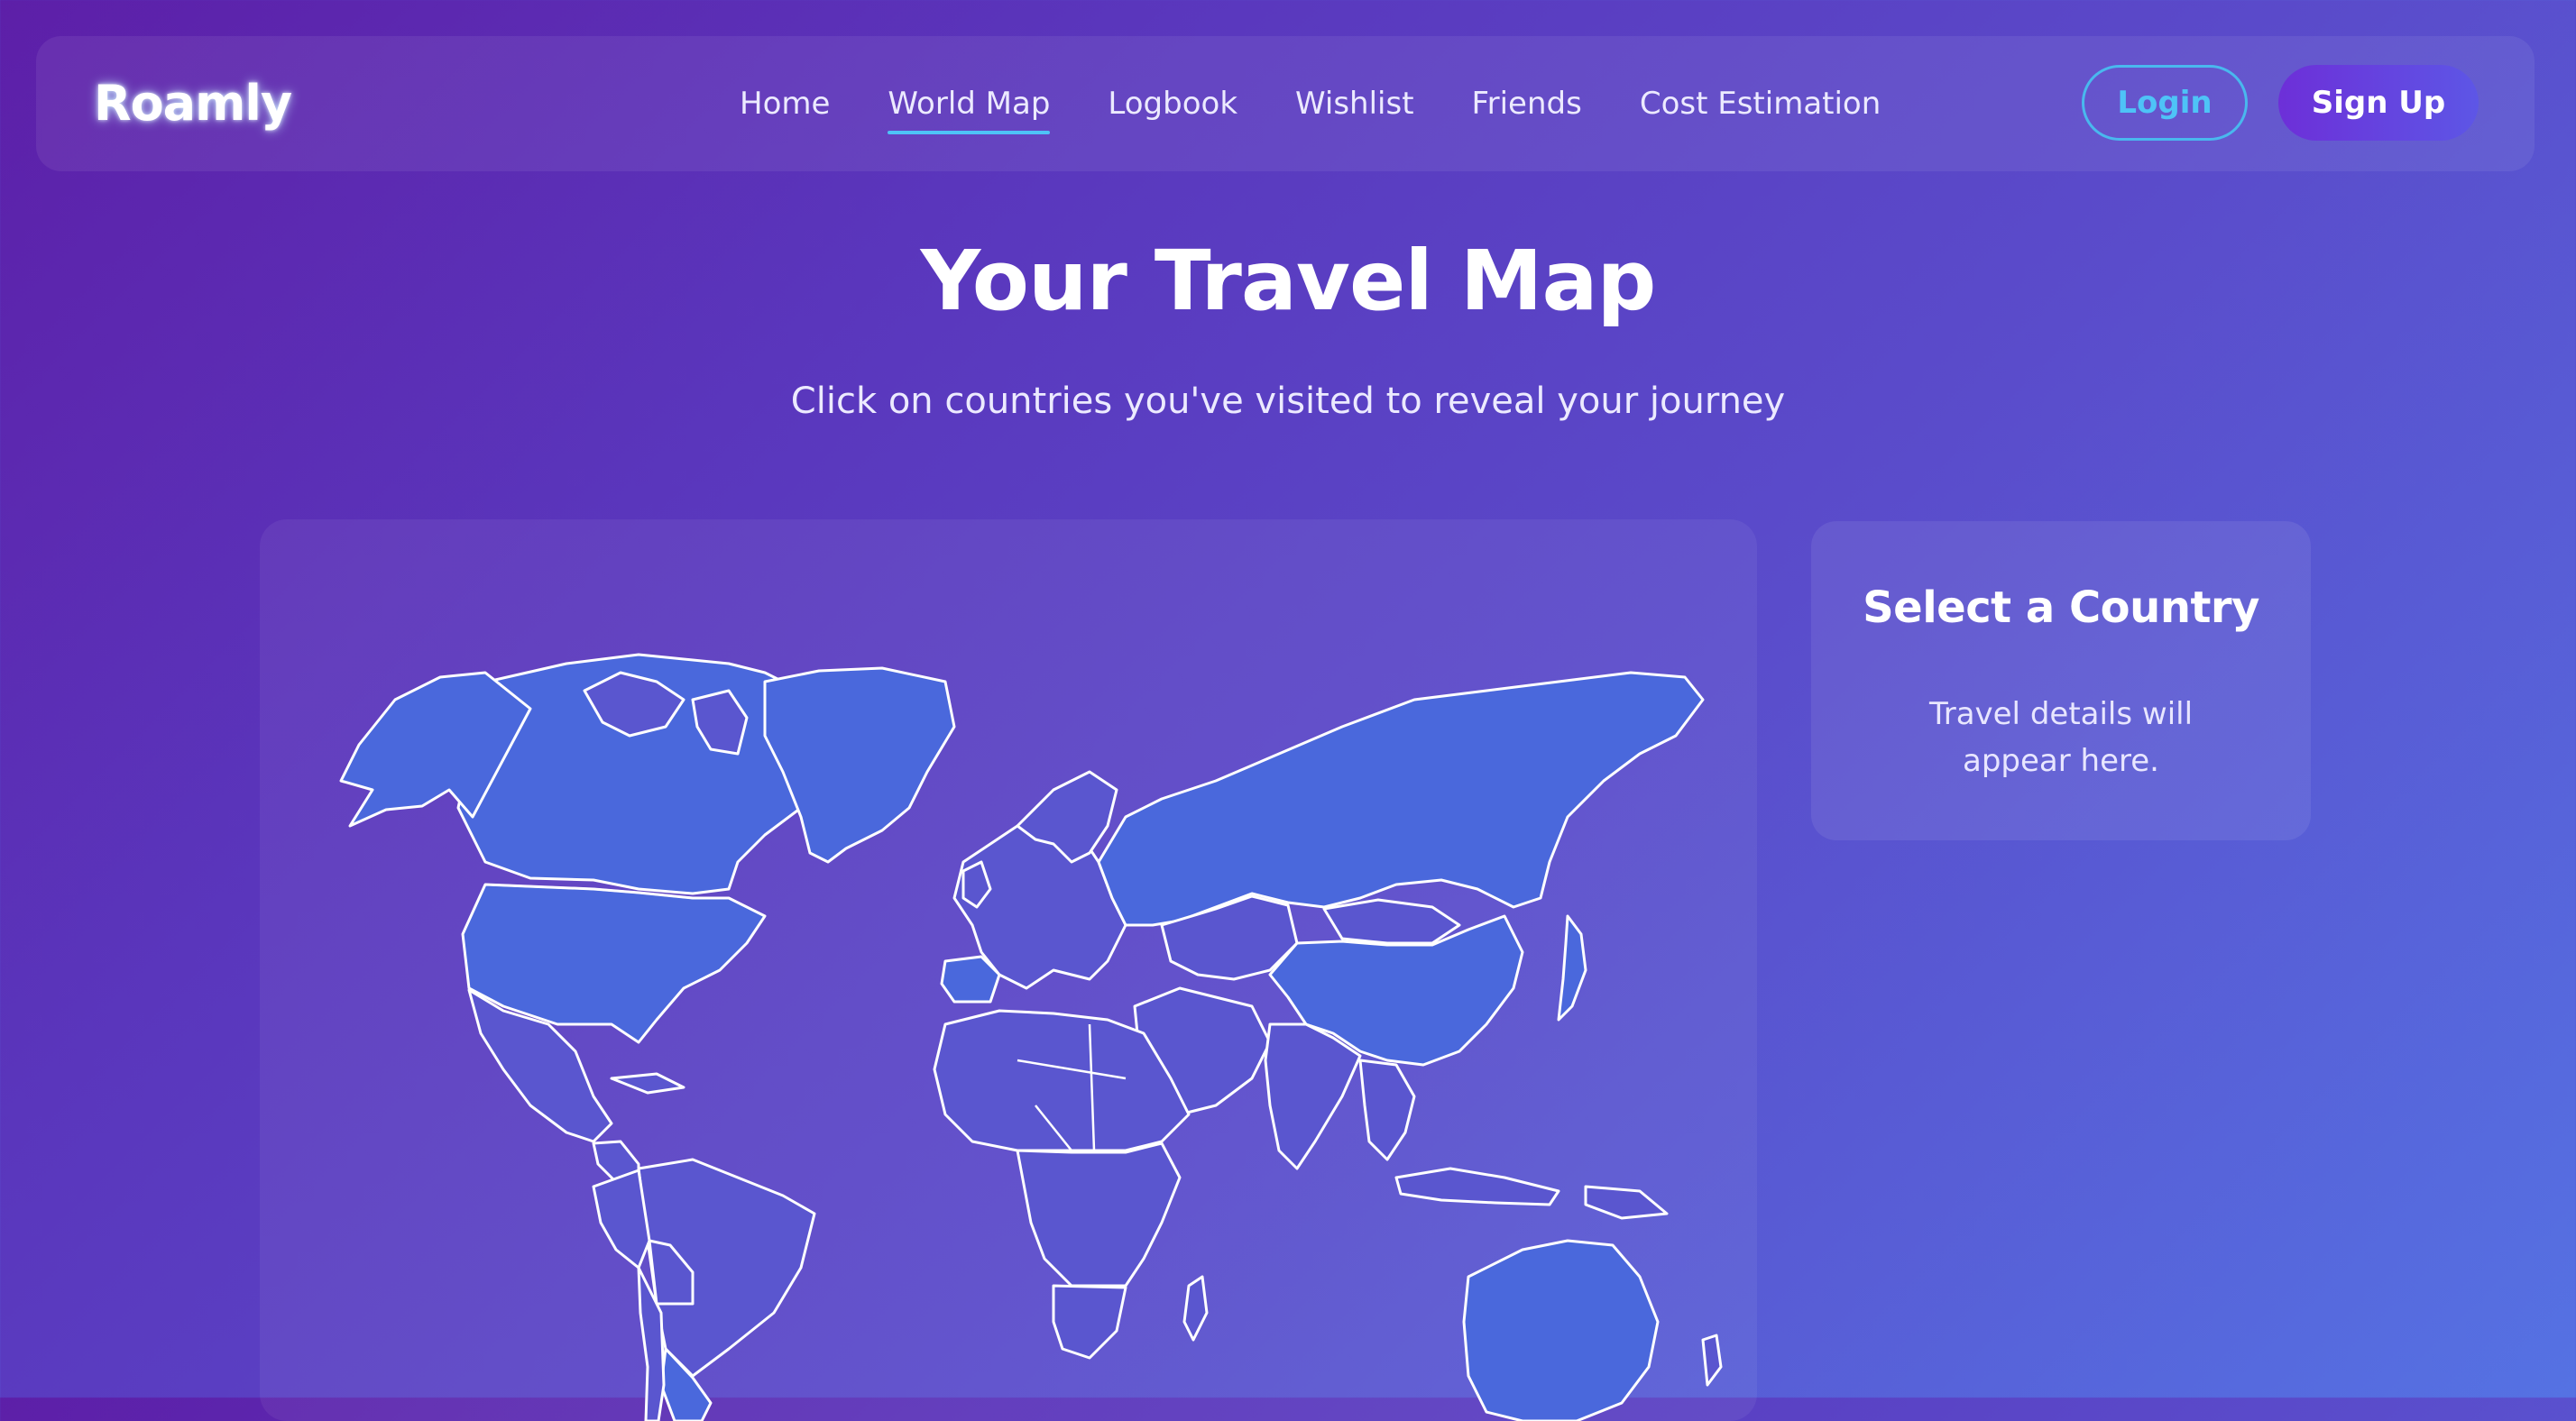 The image size is (2576, 1421). I want to click on country-mongolia, so click(1391, 921).